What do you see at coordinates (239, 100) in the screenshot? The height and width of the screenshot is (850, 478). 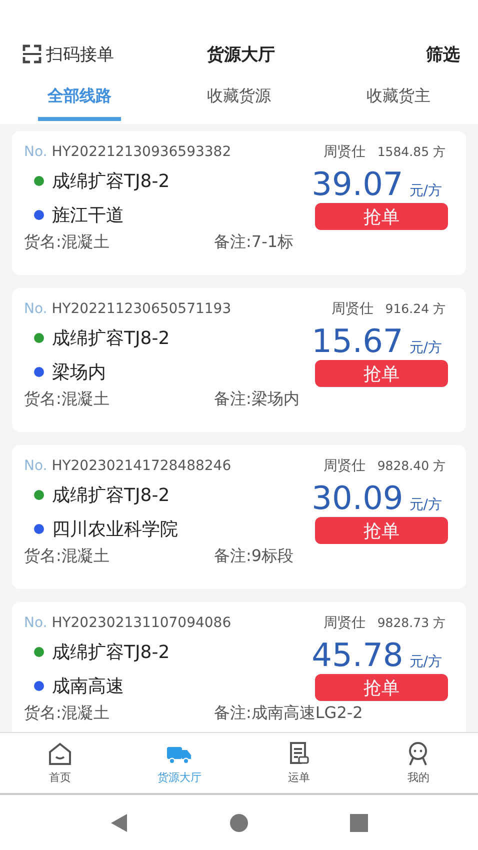 I see `tab: 收藏货源` at bounding box center [239, 100].